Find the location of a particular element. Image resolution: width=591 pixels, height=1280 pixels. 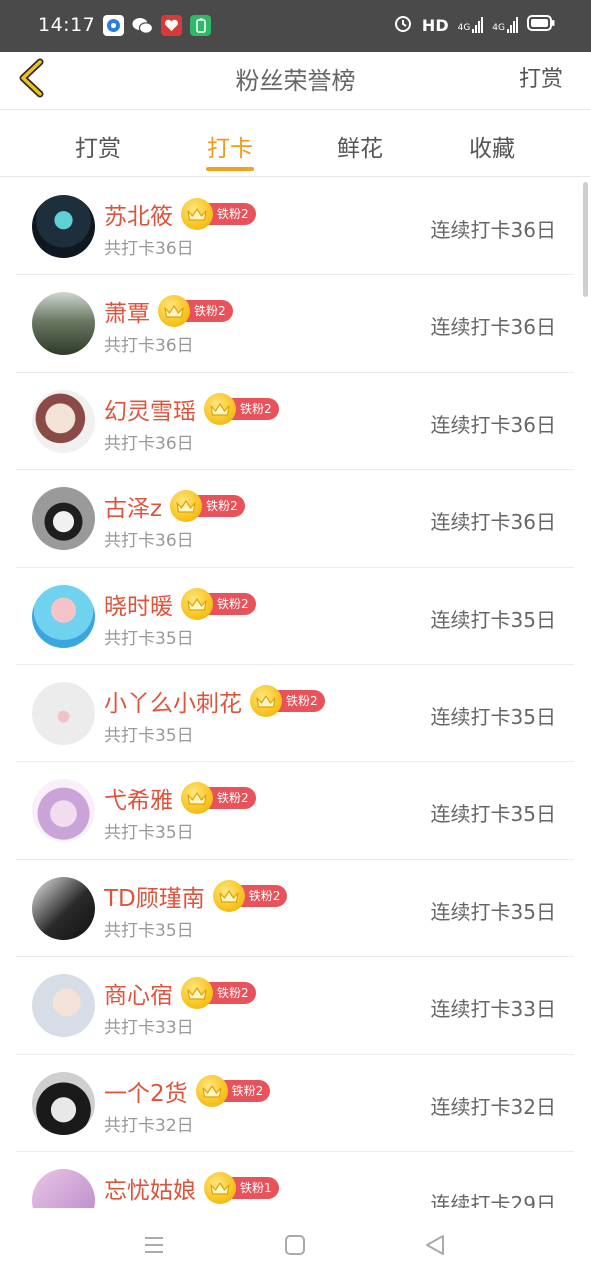

wechat-icon is located at coordinates (142, 25).